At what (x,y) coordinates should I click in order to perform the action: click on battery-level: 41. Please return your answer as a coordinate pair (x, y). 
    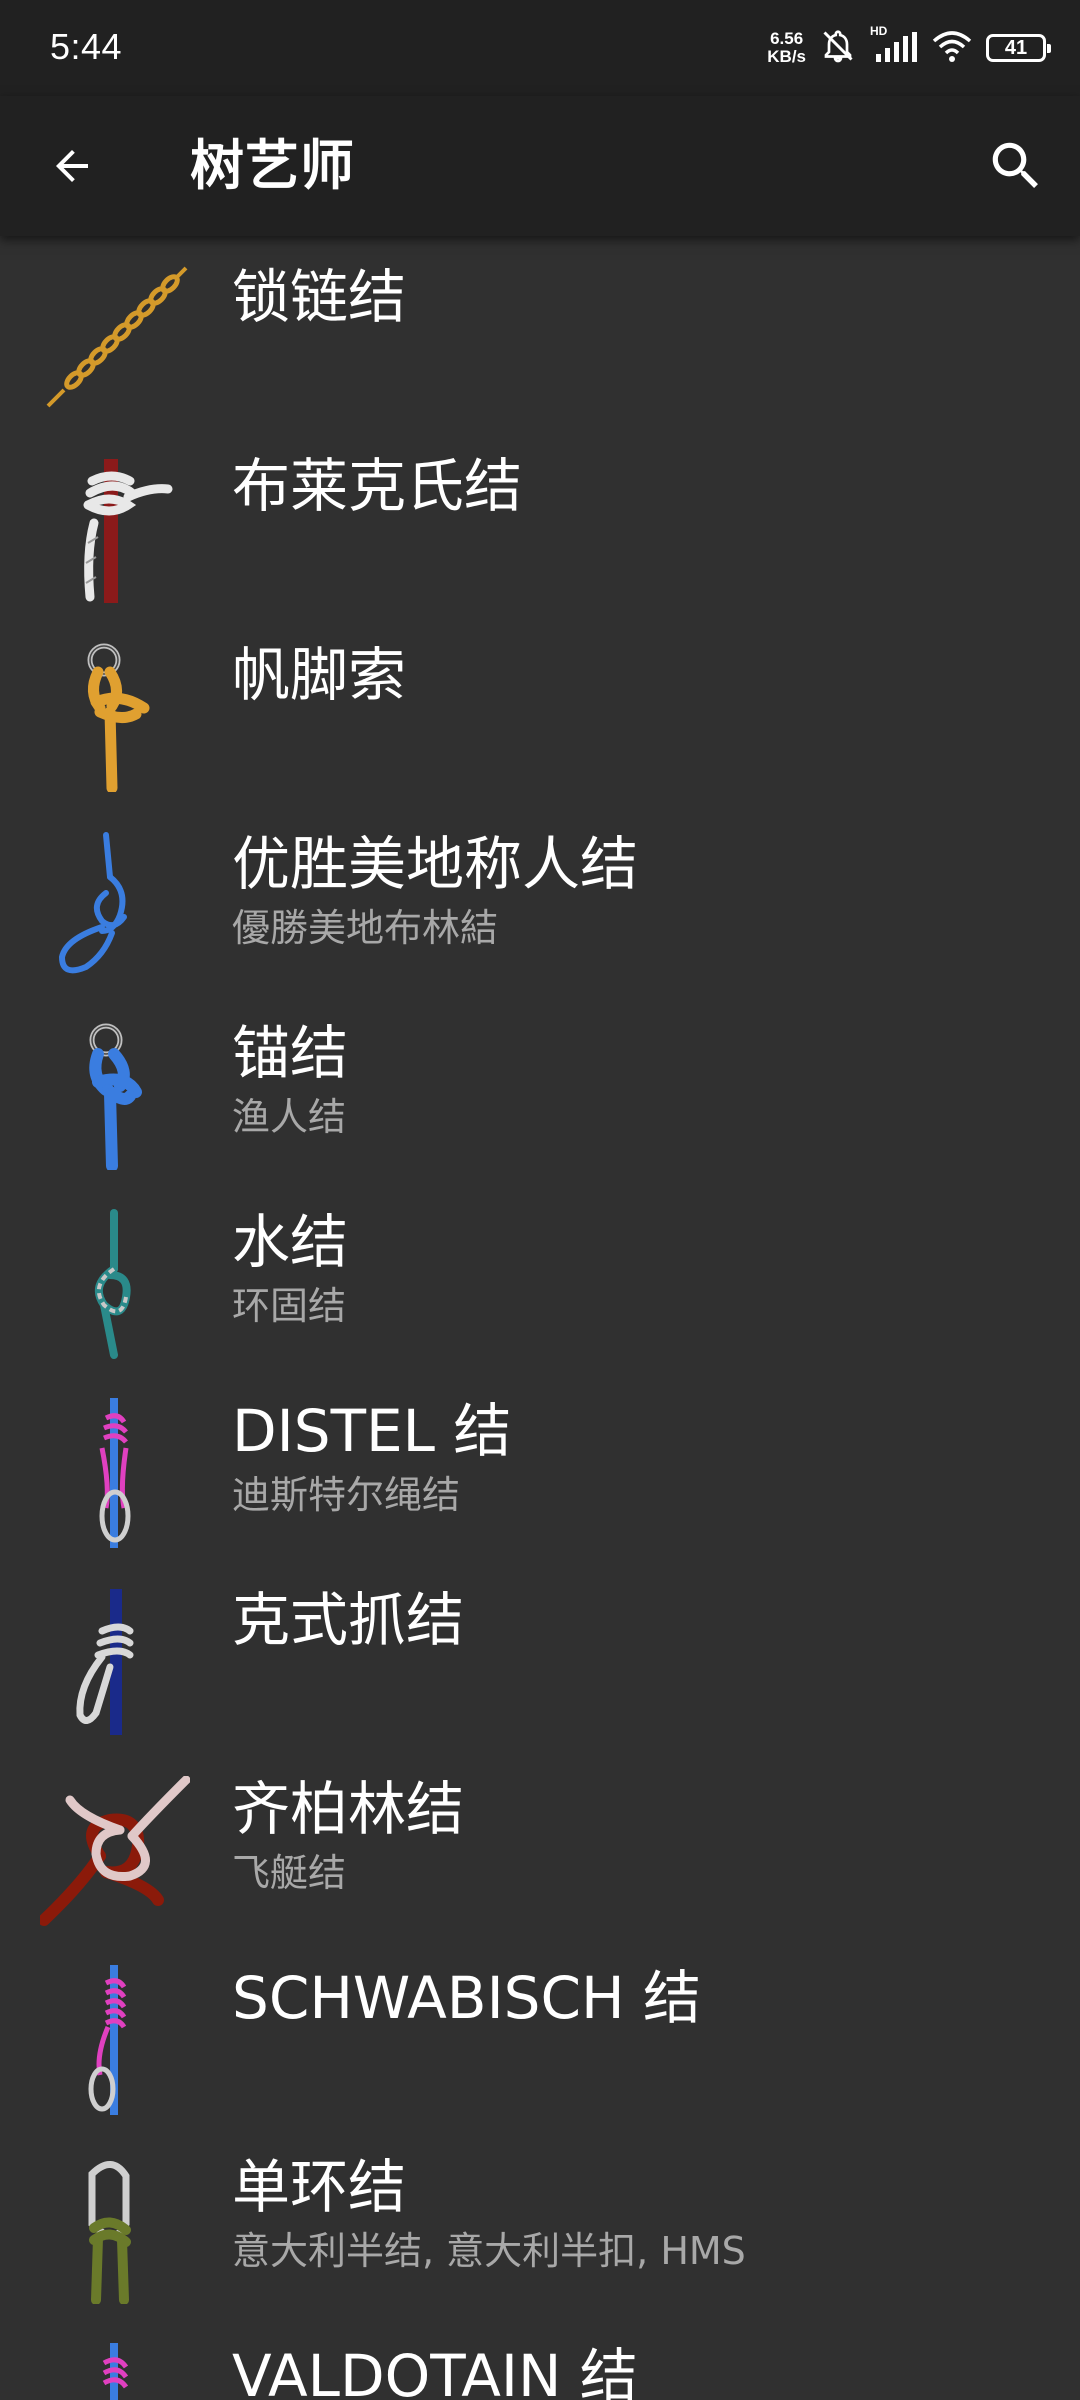
    Looking at the image, I should click on (1016, 47).